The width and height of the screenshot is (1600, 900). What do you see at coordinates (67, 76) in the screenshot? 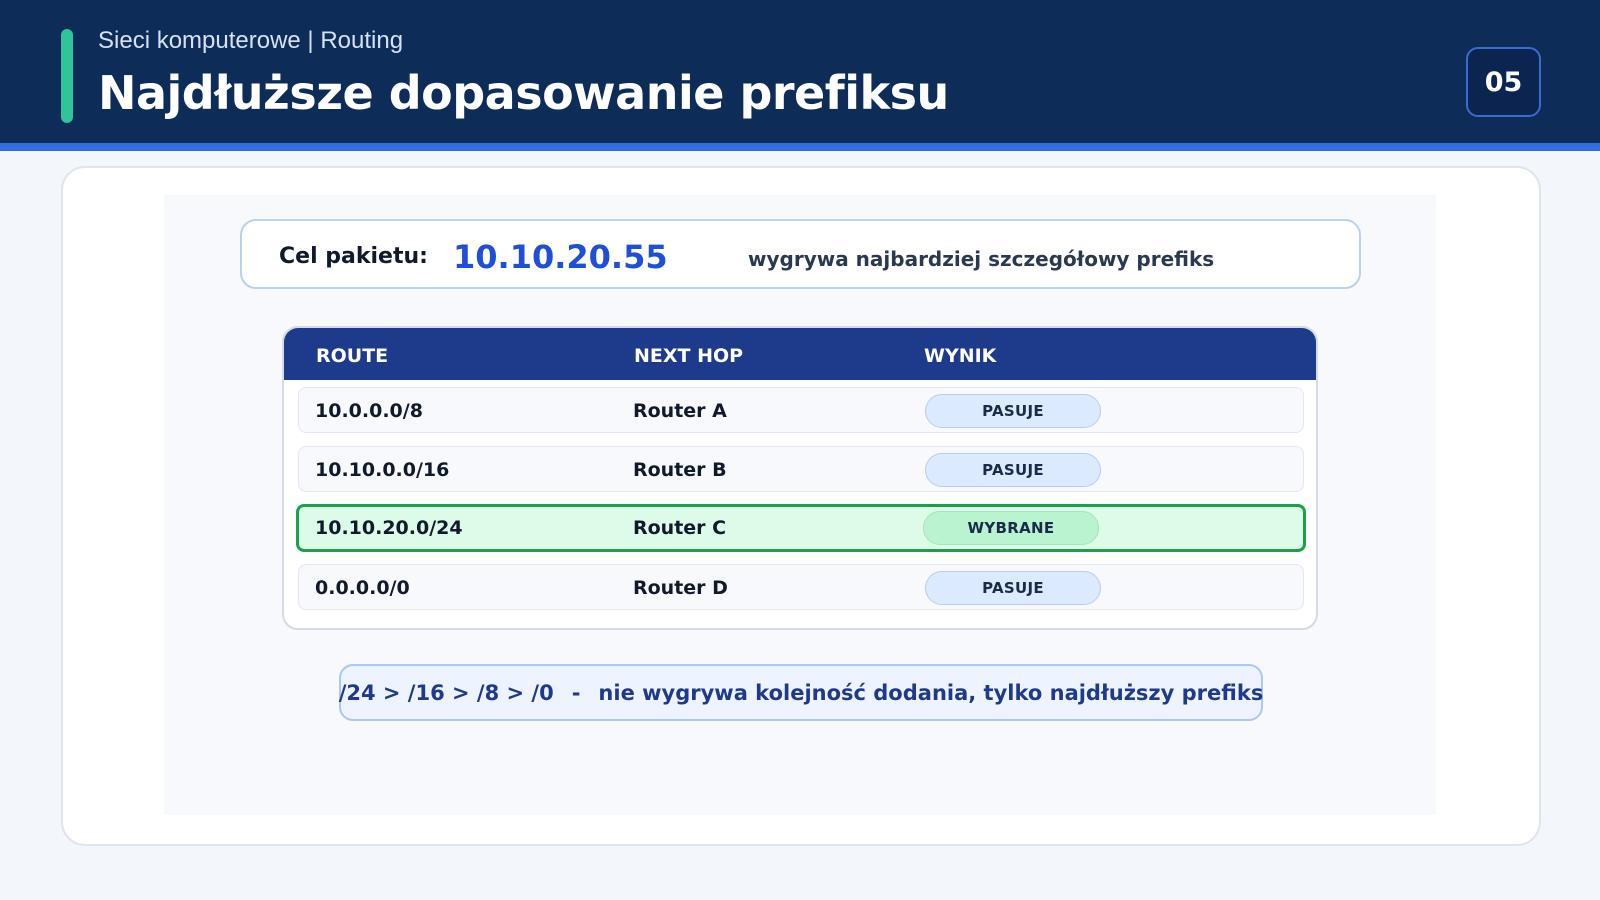
I see `title-accent-stripe` at bounding box center [67, 76].